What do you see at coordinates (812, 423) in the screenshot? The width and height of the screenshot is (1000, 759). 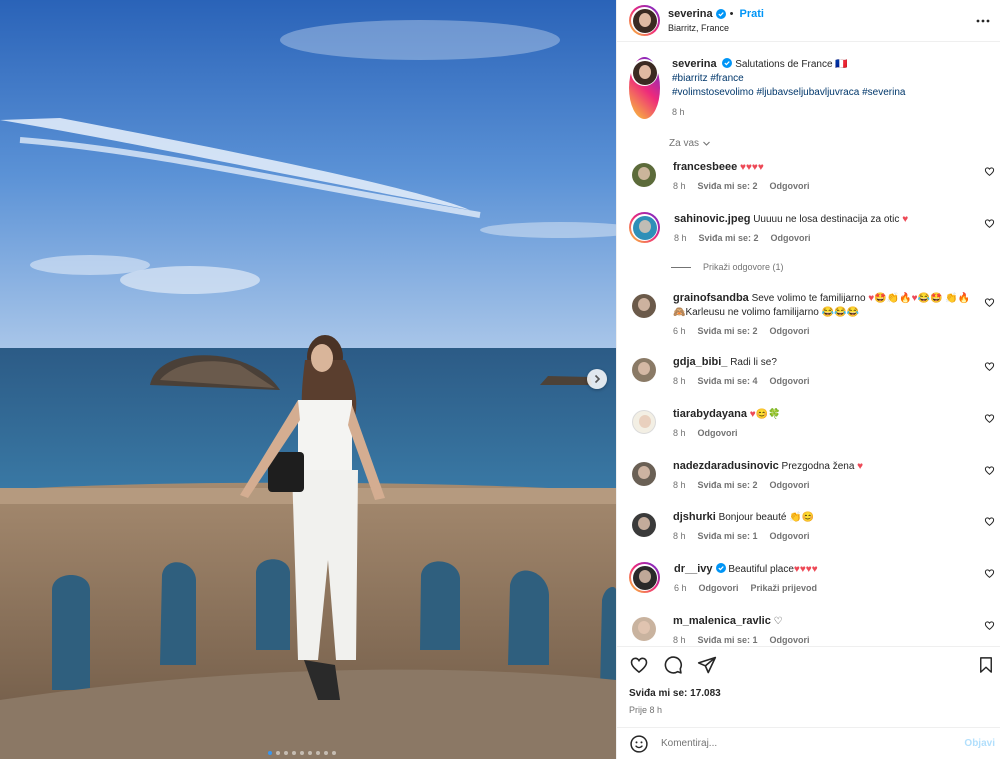 I see `comment-item: tiarabydayana ♥😊🍀 8 h Odgovori` at bounding box center [812, 423].